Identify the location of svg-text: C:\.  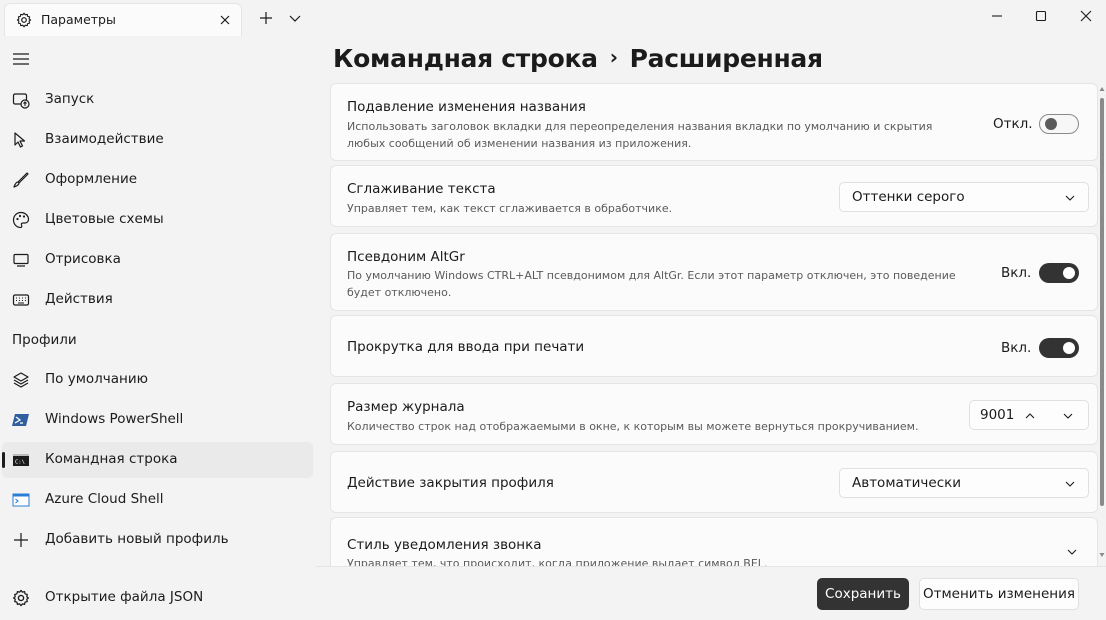
(20, 463).